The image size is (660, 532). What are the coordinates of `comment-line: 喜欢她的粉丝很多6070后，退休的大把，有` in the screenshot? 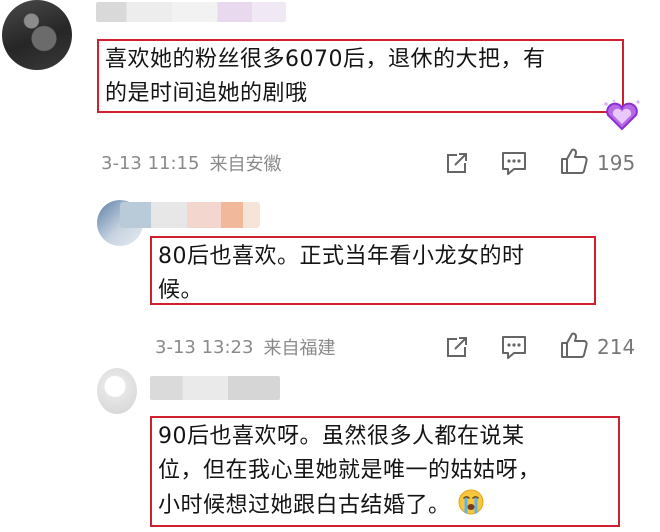 It's located at (325, 59).